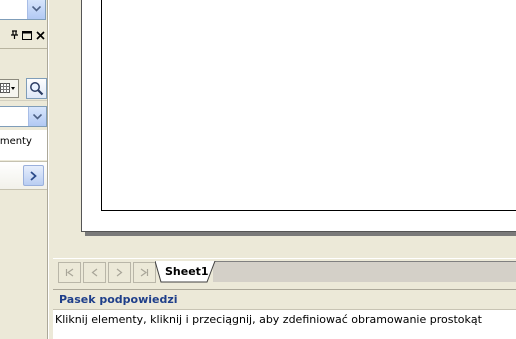 This screenshot has height=339, width=516. Describe the element at coordinates (364, 271) in the screenshot. I see `tab-strip-background` at that location.